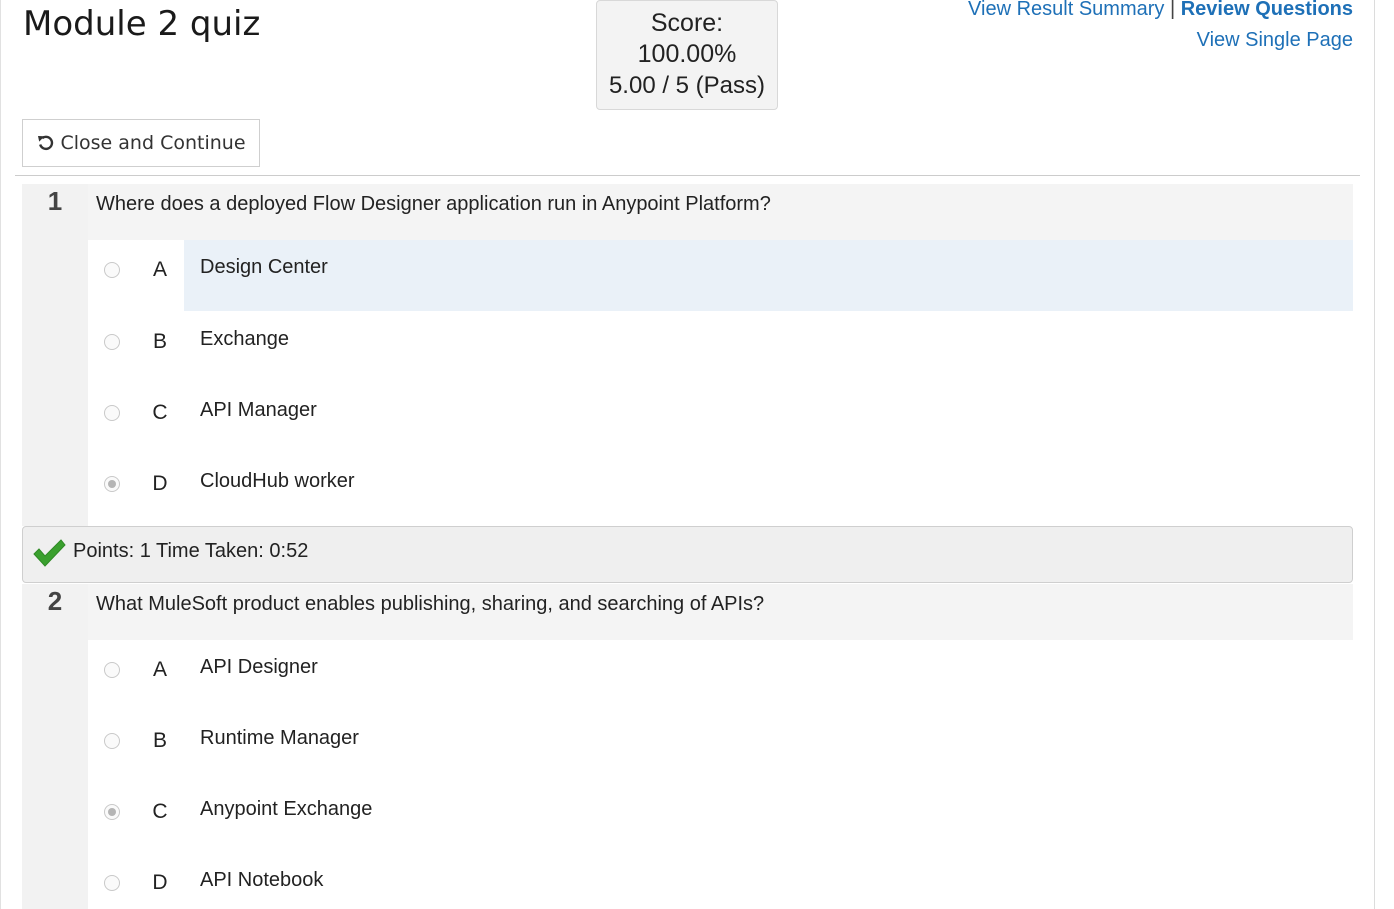 The image size is (1394, 909). I want to click on answer-option: A API Designer, so click(687, 675).